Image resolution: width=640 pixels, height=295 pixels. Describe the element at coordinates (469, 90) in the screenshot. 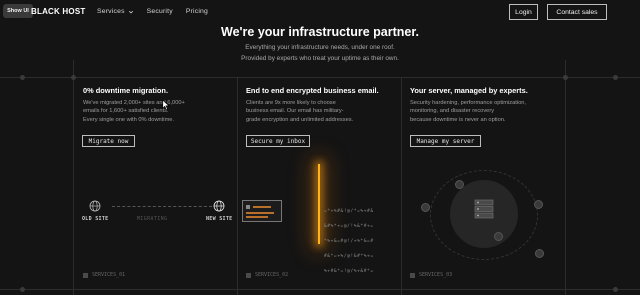

I see `card-title: Your server, managed by experts.` at that location.